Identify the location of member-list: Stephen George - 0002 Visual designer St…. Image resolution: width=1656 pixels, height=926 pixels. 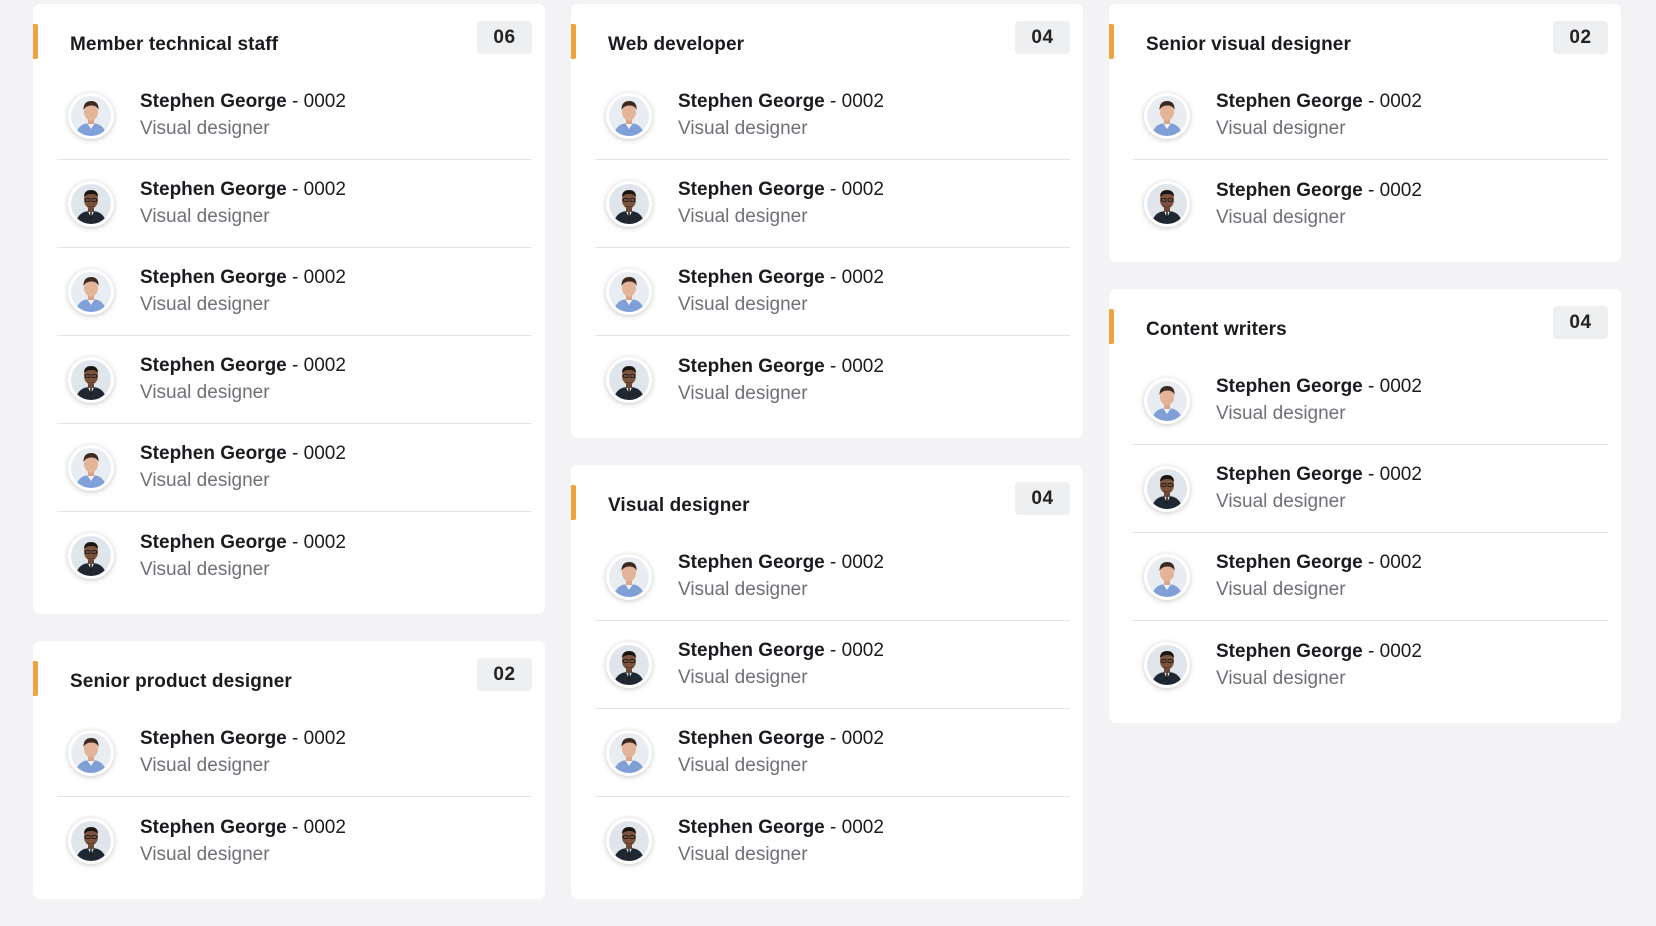
(1370, 160).